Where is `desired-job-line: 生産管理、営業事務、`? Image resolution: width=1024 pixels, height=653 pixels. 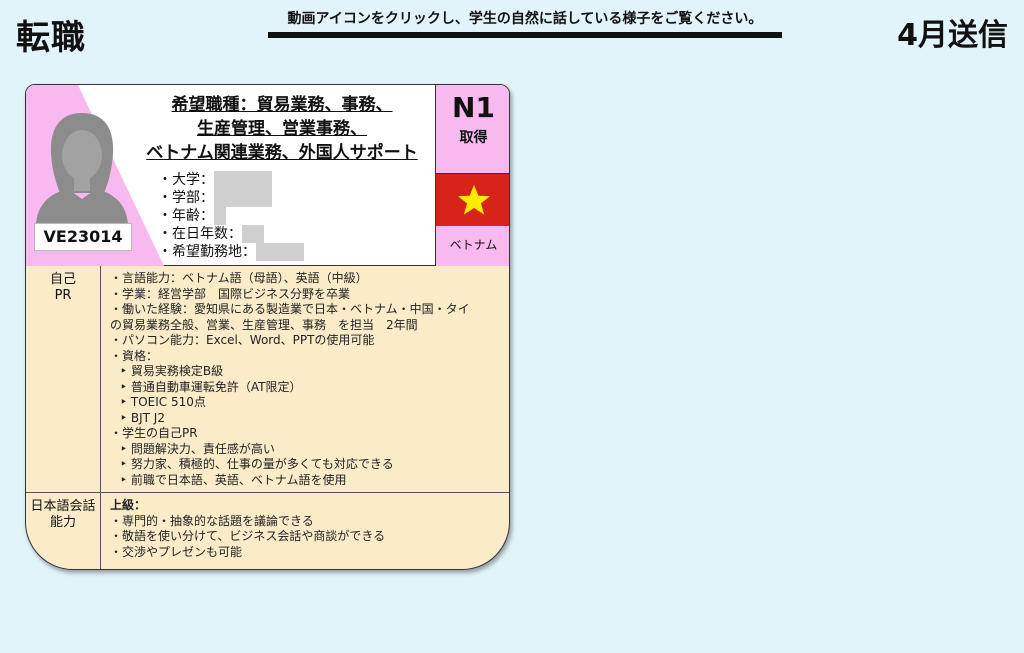
desired-job-line: 生産管理、営業事務、 is located at coordinates (282, 129).